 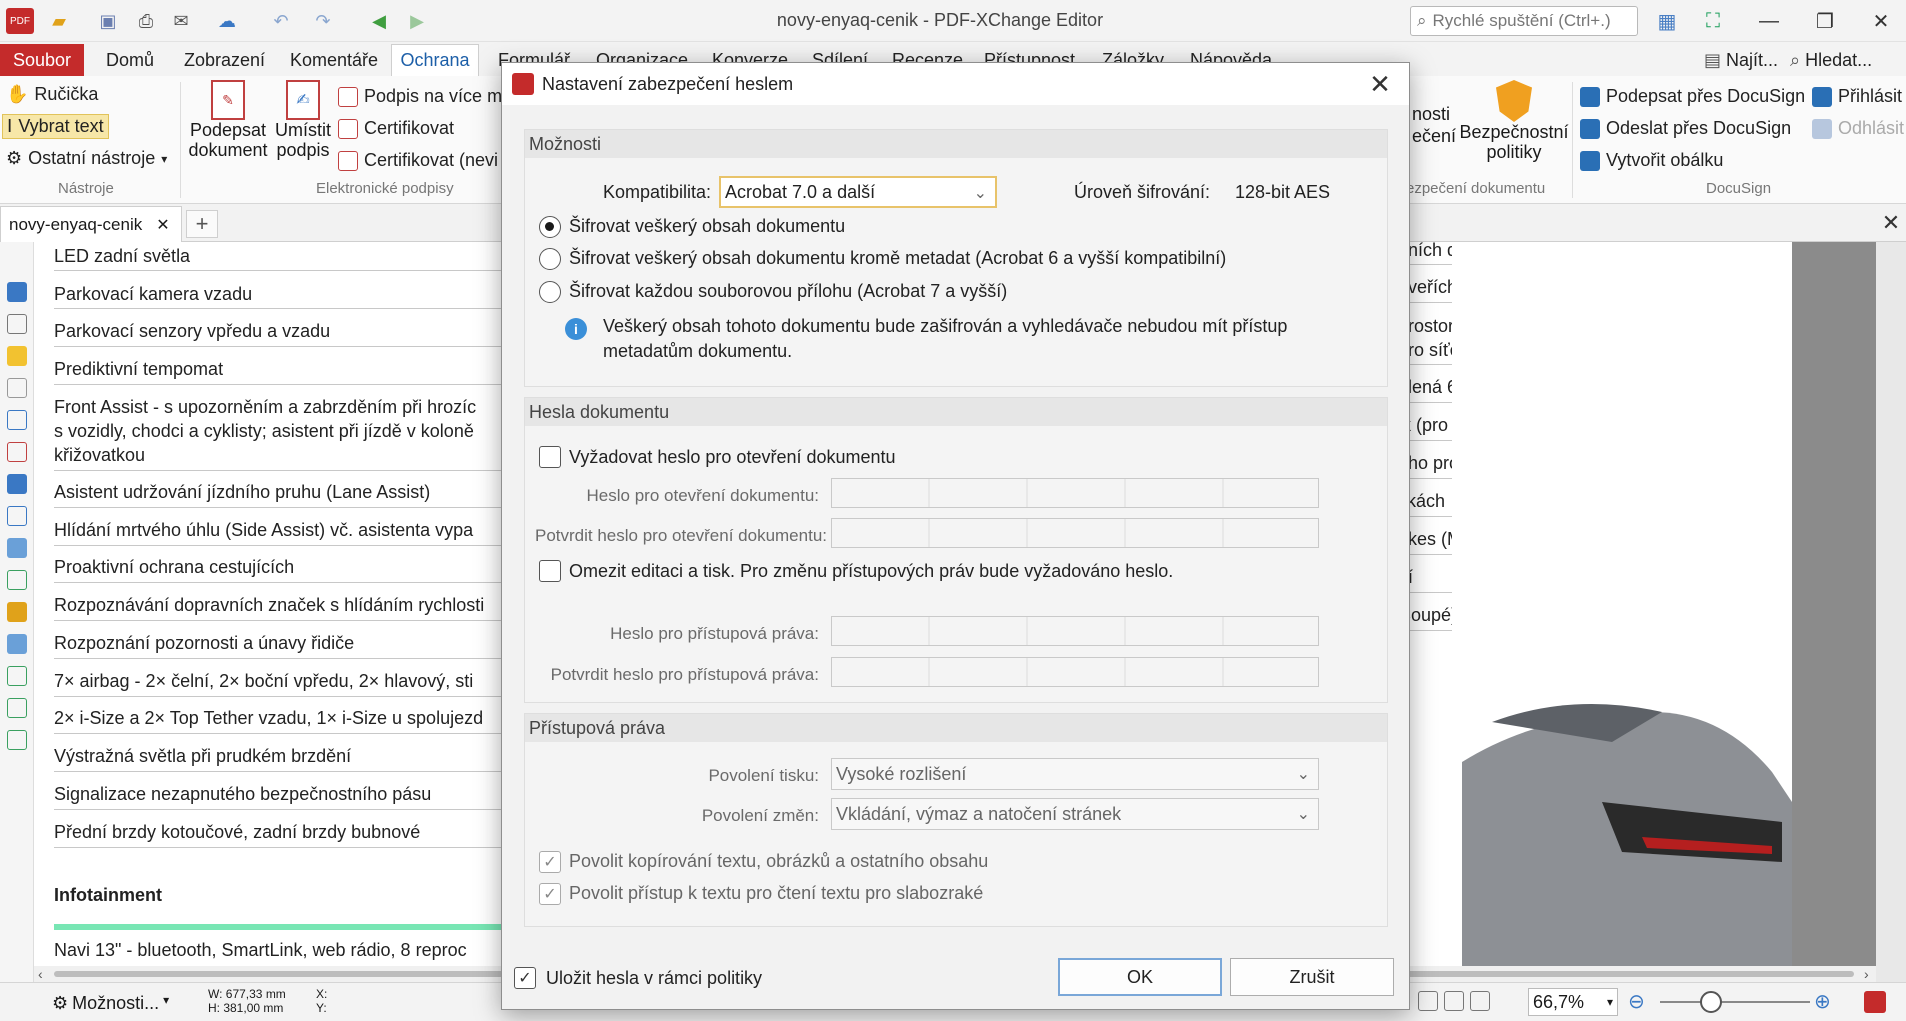 I want to click on radio-encrypt-except-metadata, so click(x=550, y=259).